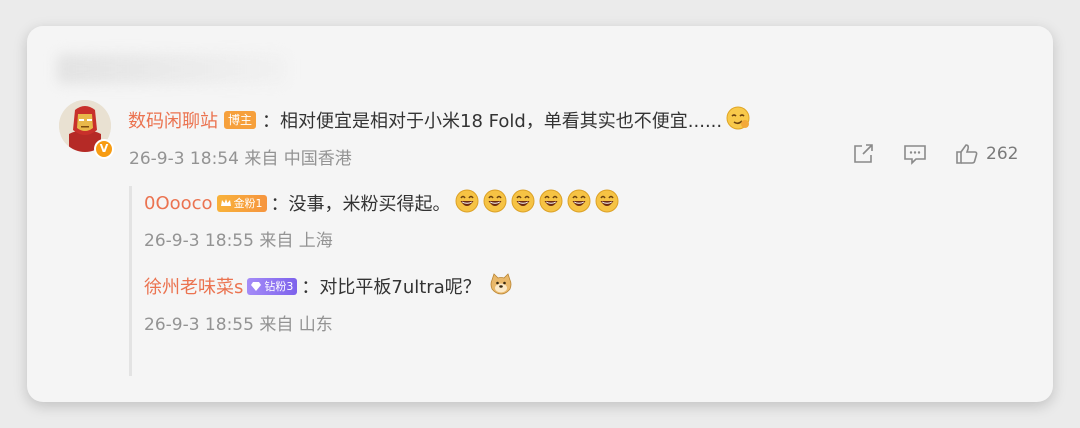  I want to click on comment-icon, so click(915, 155).